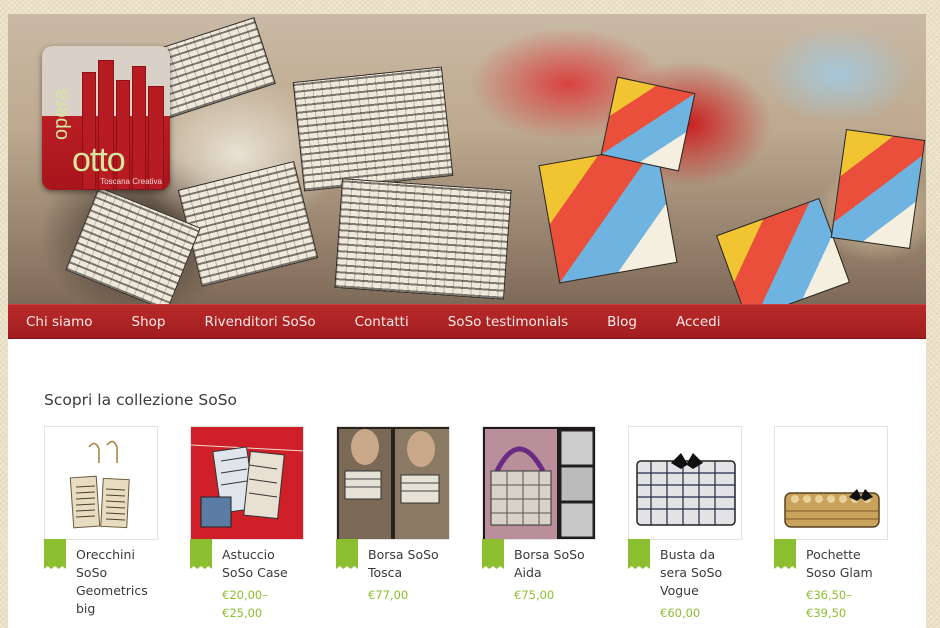  Describe the element at coordinates (247, 483) in the screenshot. I see `product-image-case` at that location.